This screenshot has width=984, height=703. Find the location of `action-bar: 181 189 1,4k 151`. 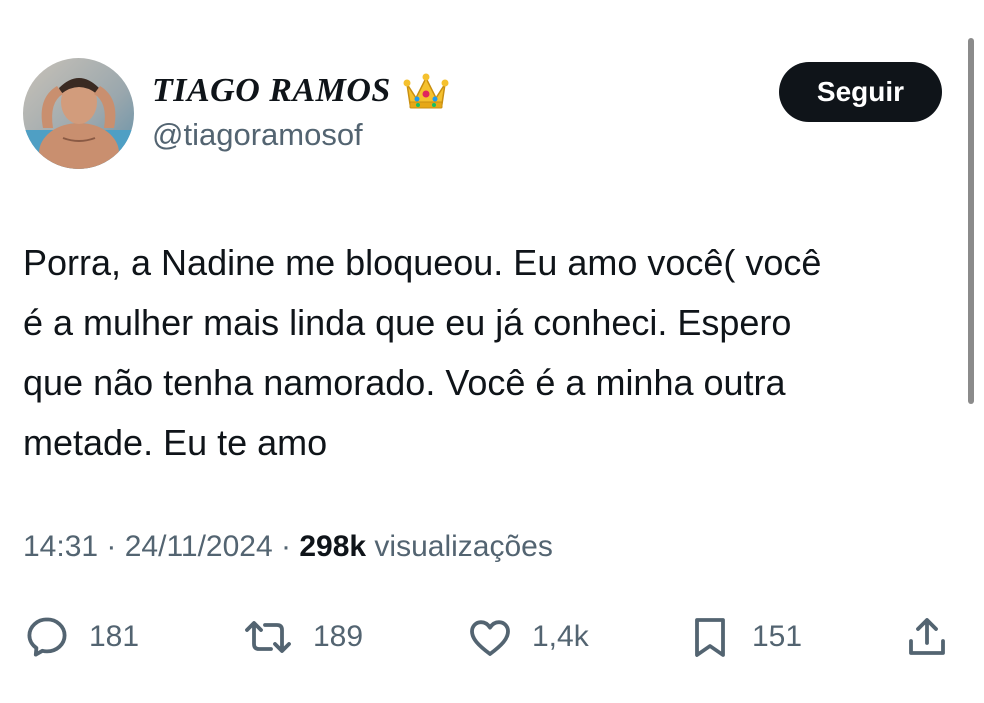

action-bar: 181 189 1,4k 151 is located at coordinates (488, 637).